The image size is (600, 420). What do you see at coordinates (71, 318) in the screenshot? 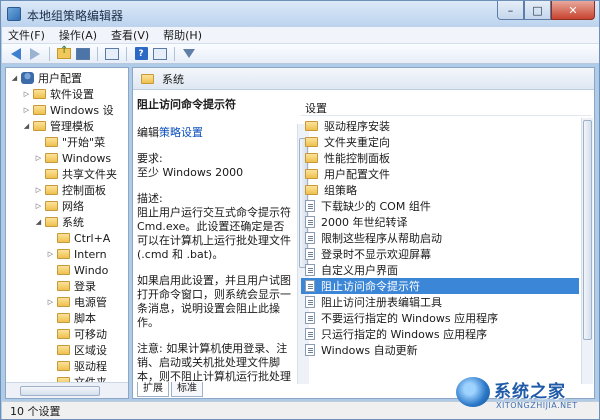
I see `tree-item: 脚本` at bounding box center [71, 318].